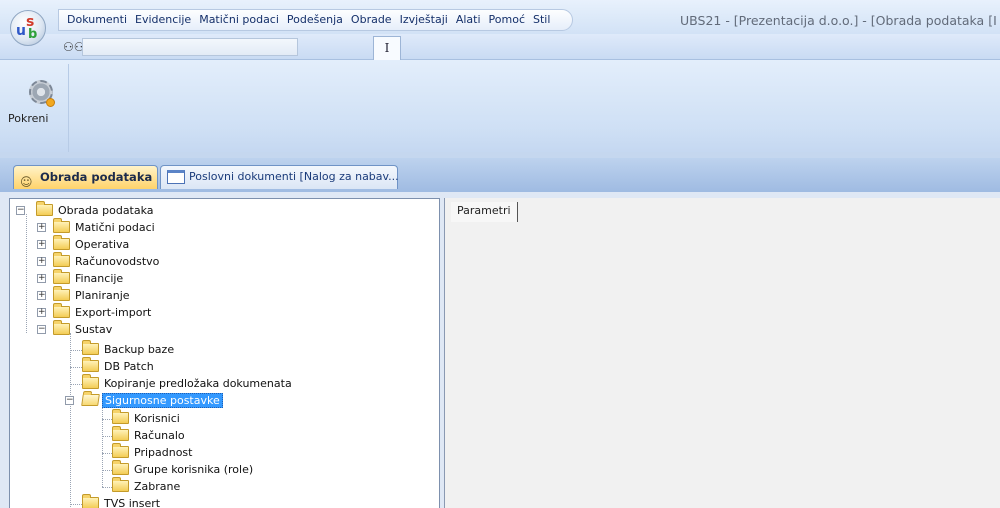 The width and height of the screenshot is (1000, 508). Describe the element at coordinates (262, 469) in the screenshot. I see `tree-node-grupe-korisnika: Grupe korisnika (role)` at that location.